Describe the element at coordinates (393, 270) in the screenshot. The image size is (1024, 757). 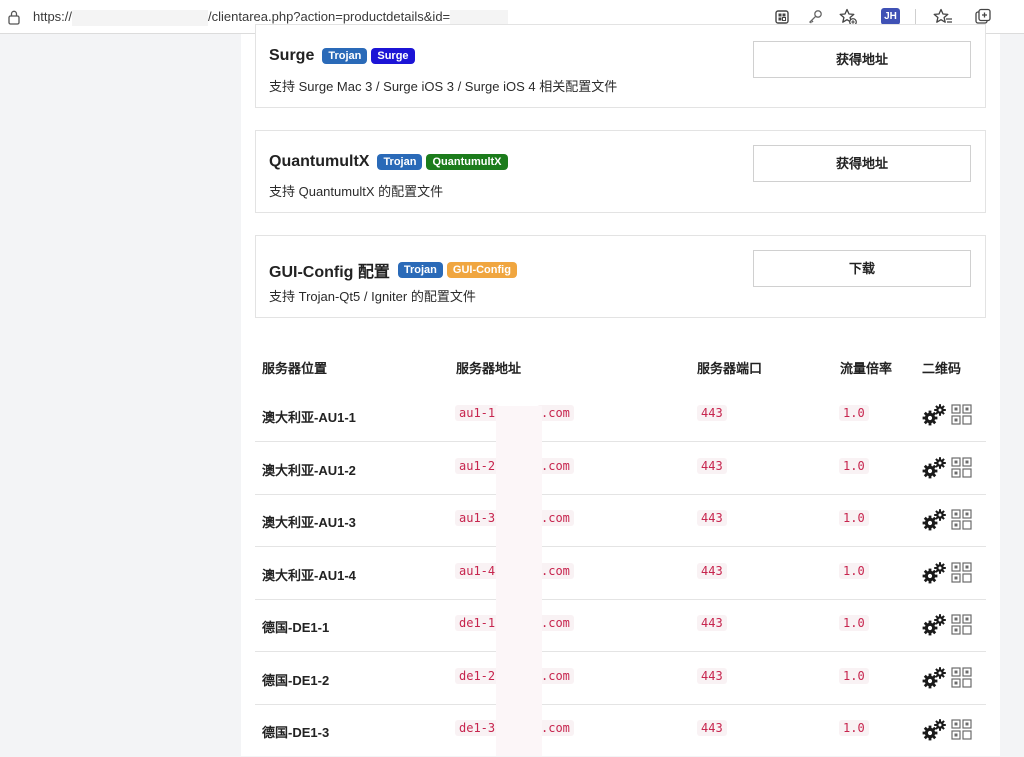
I see `card-title-gui-config: GUI-Config 配置 Trojan GUI-Config` at that location.